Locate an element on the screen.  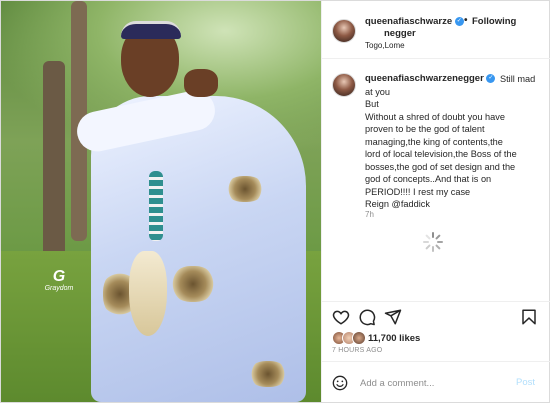
heart-icon is located at coordinates (341, 317).